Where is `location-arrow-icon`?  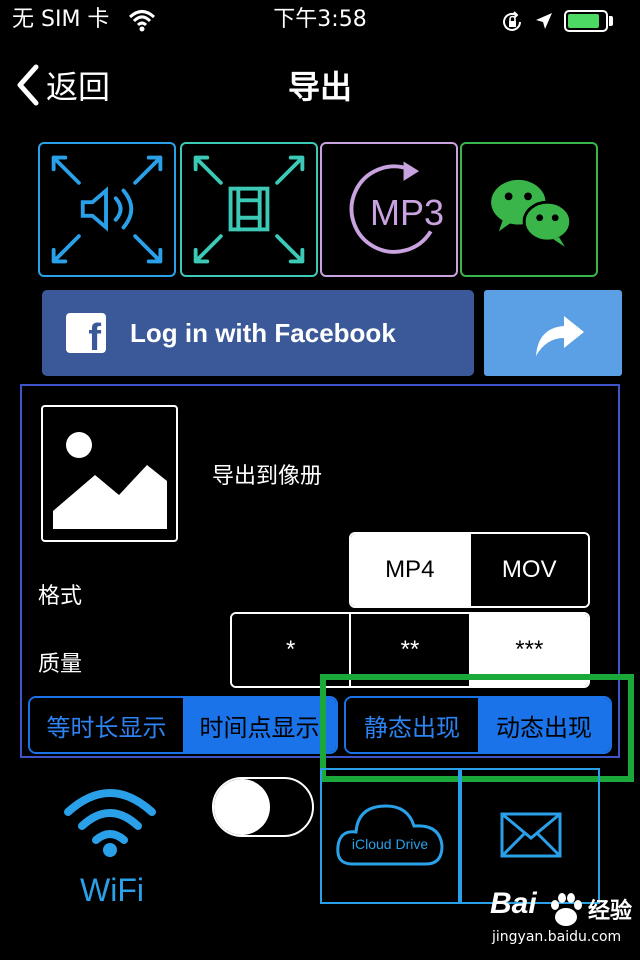
location-arrow-icon is located at coordinates (544, 21).